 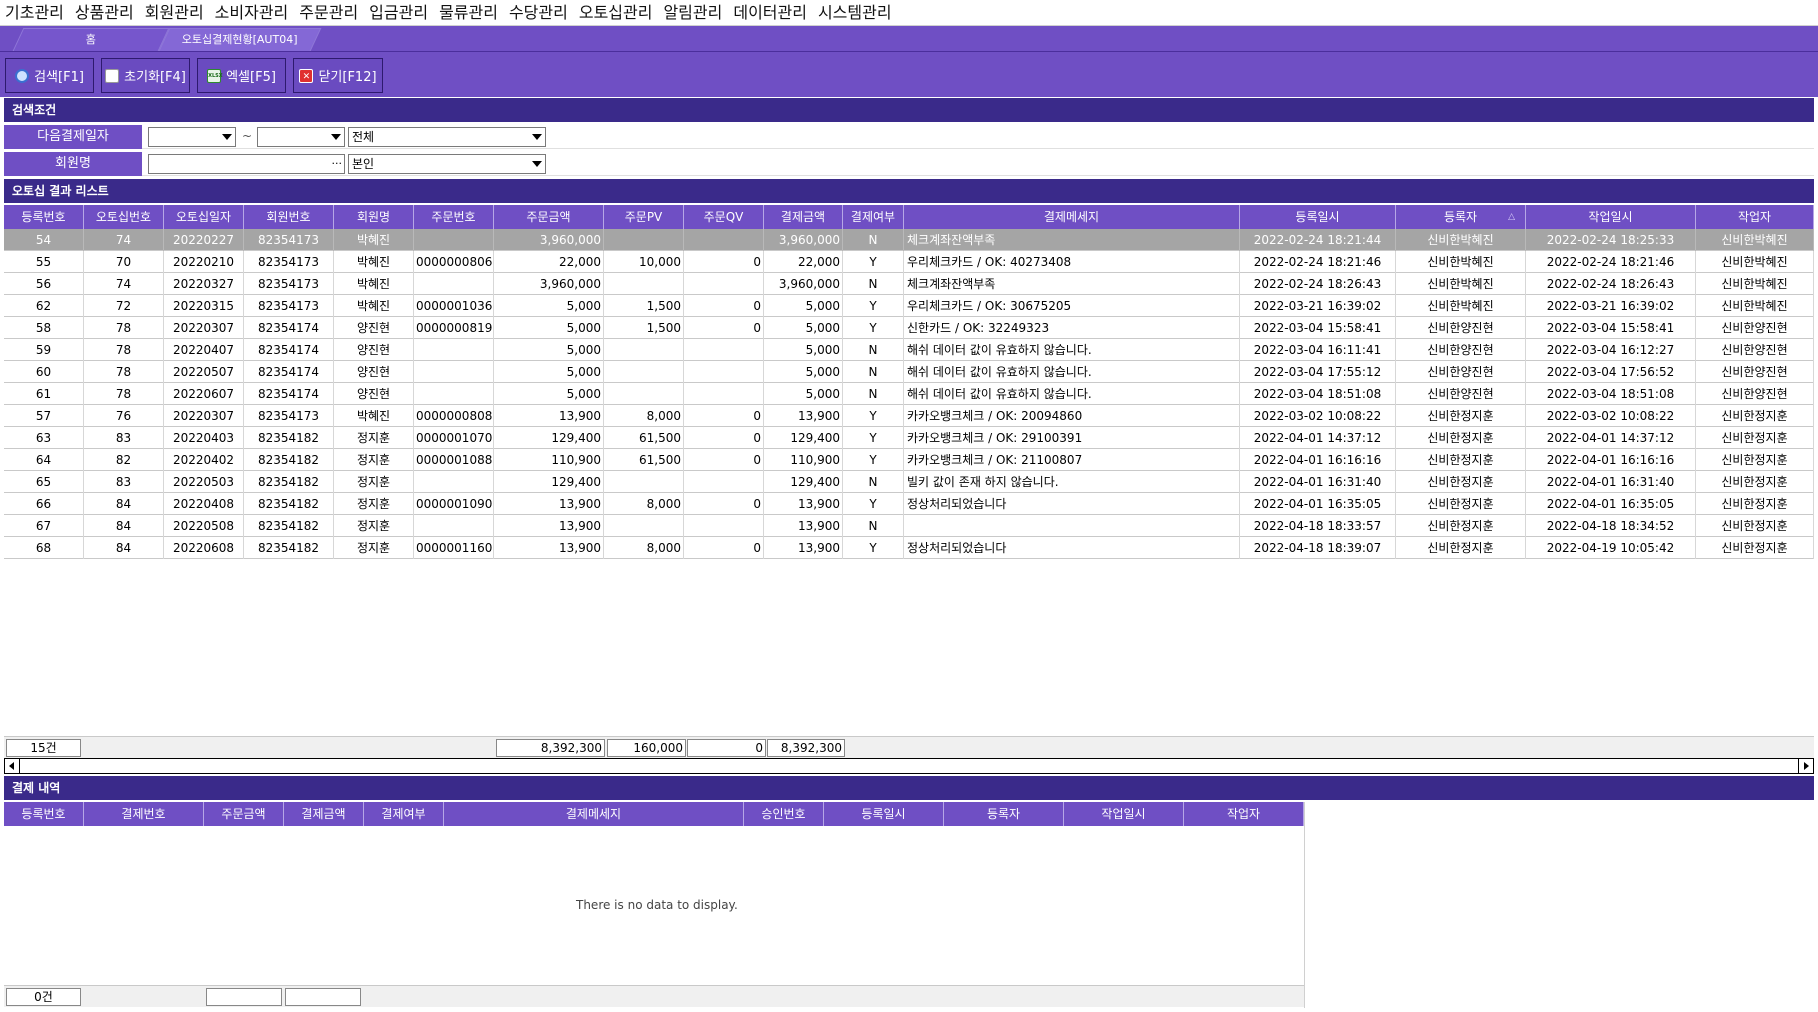 I want to click on payment-col-header-1: 등록번호, so click(x=44, y=814).